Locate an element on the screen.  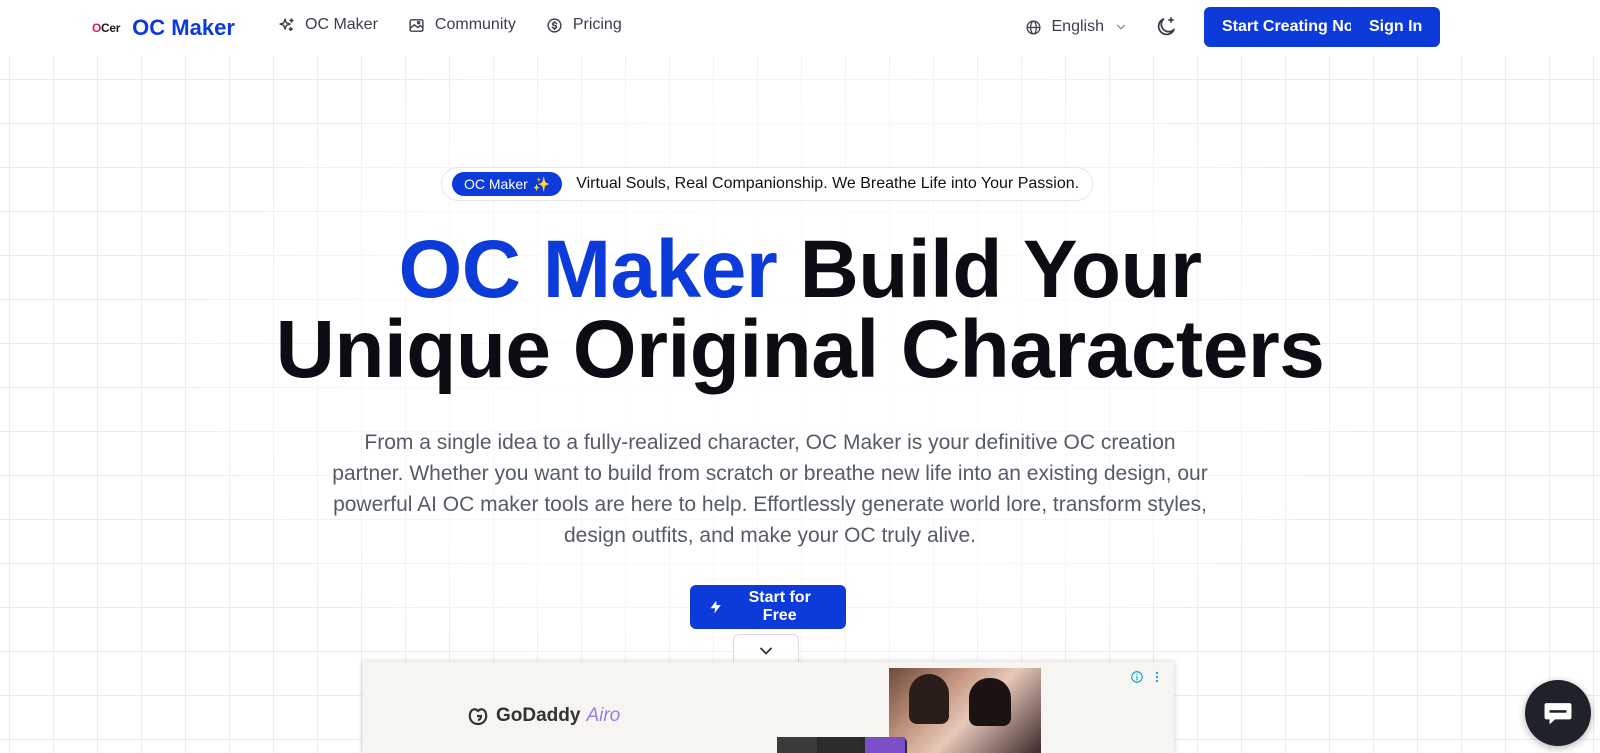
headline-line1: Build Your is located at coordinates (989, 269).